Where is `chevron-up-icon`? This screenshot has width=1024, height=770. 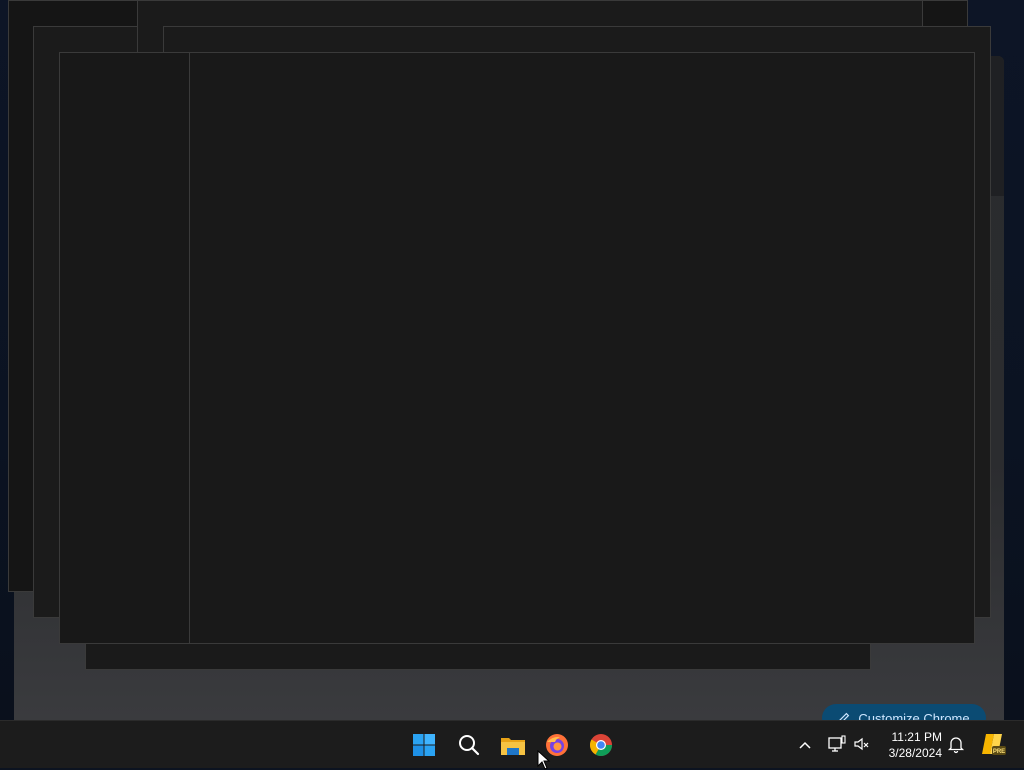
chevron-up-icon is located at coordinates (805, 745).